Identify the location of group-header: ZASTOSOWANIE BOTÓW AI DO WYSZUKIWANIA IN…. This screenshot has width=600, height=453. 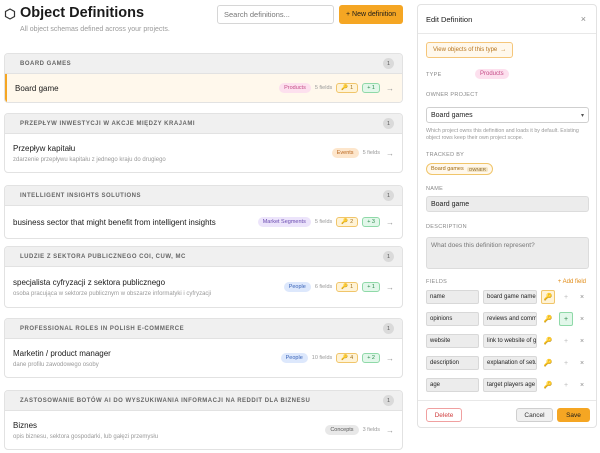
(203, 401).